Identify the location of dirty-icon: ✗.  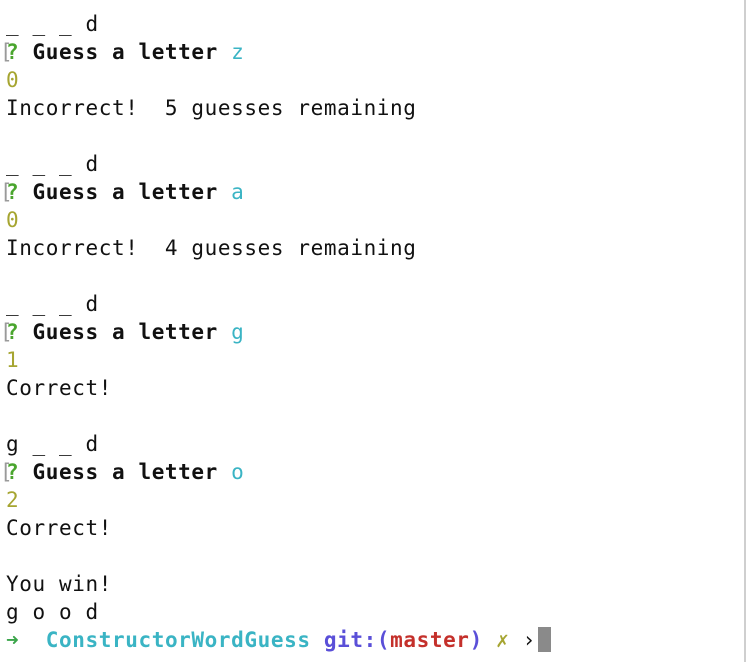
(503, 640).